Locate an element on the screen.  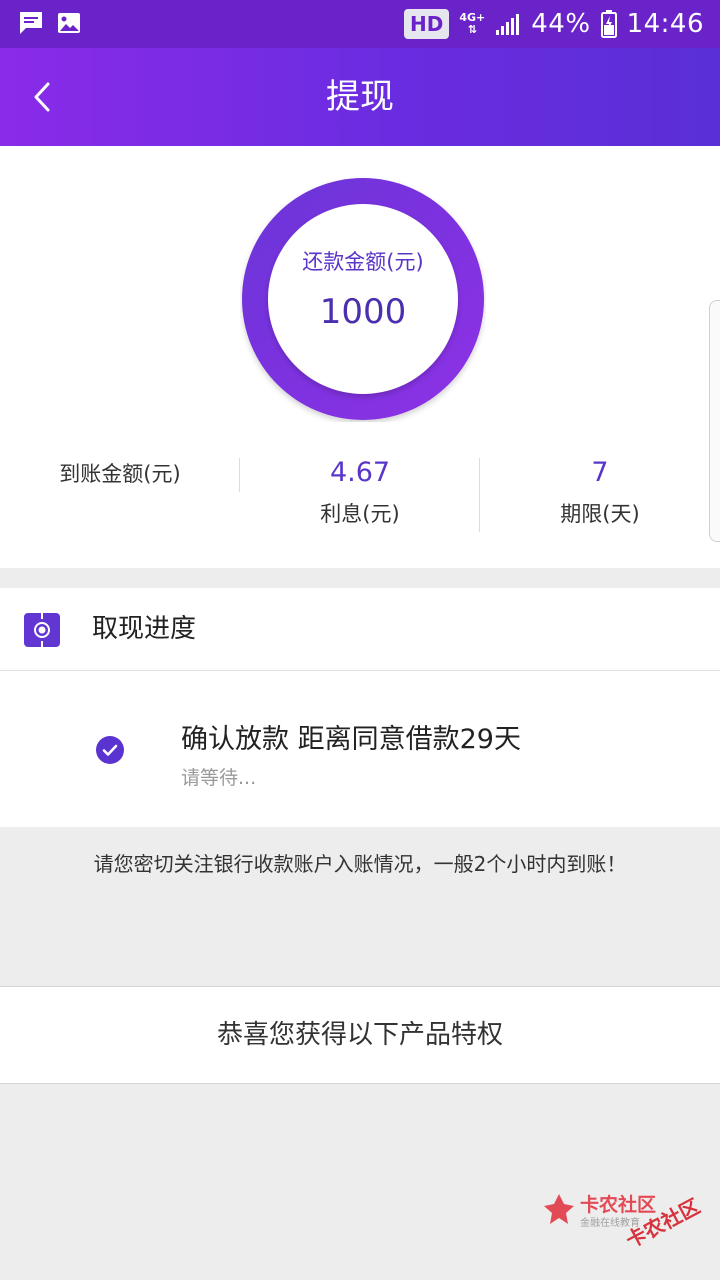
message-icon is located at coordinates (31, 23).